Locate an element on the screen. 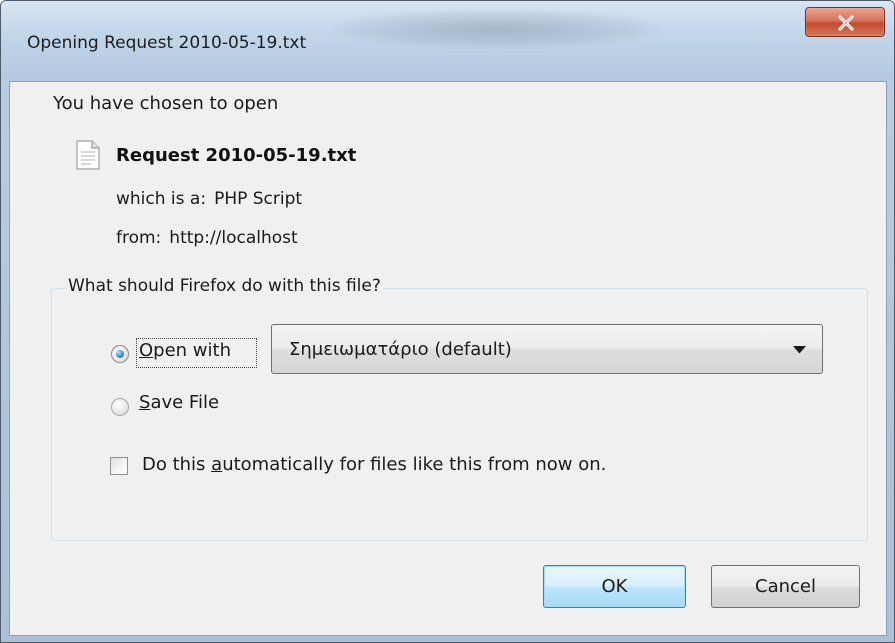  auto-action-checkbox is located at coordinates (119, 466).